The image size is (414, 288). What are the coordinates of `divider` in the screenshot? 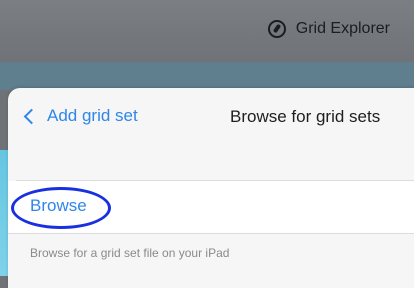 It's located at (211, 233).